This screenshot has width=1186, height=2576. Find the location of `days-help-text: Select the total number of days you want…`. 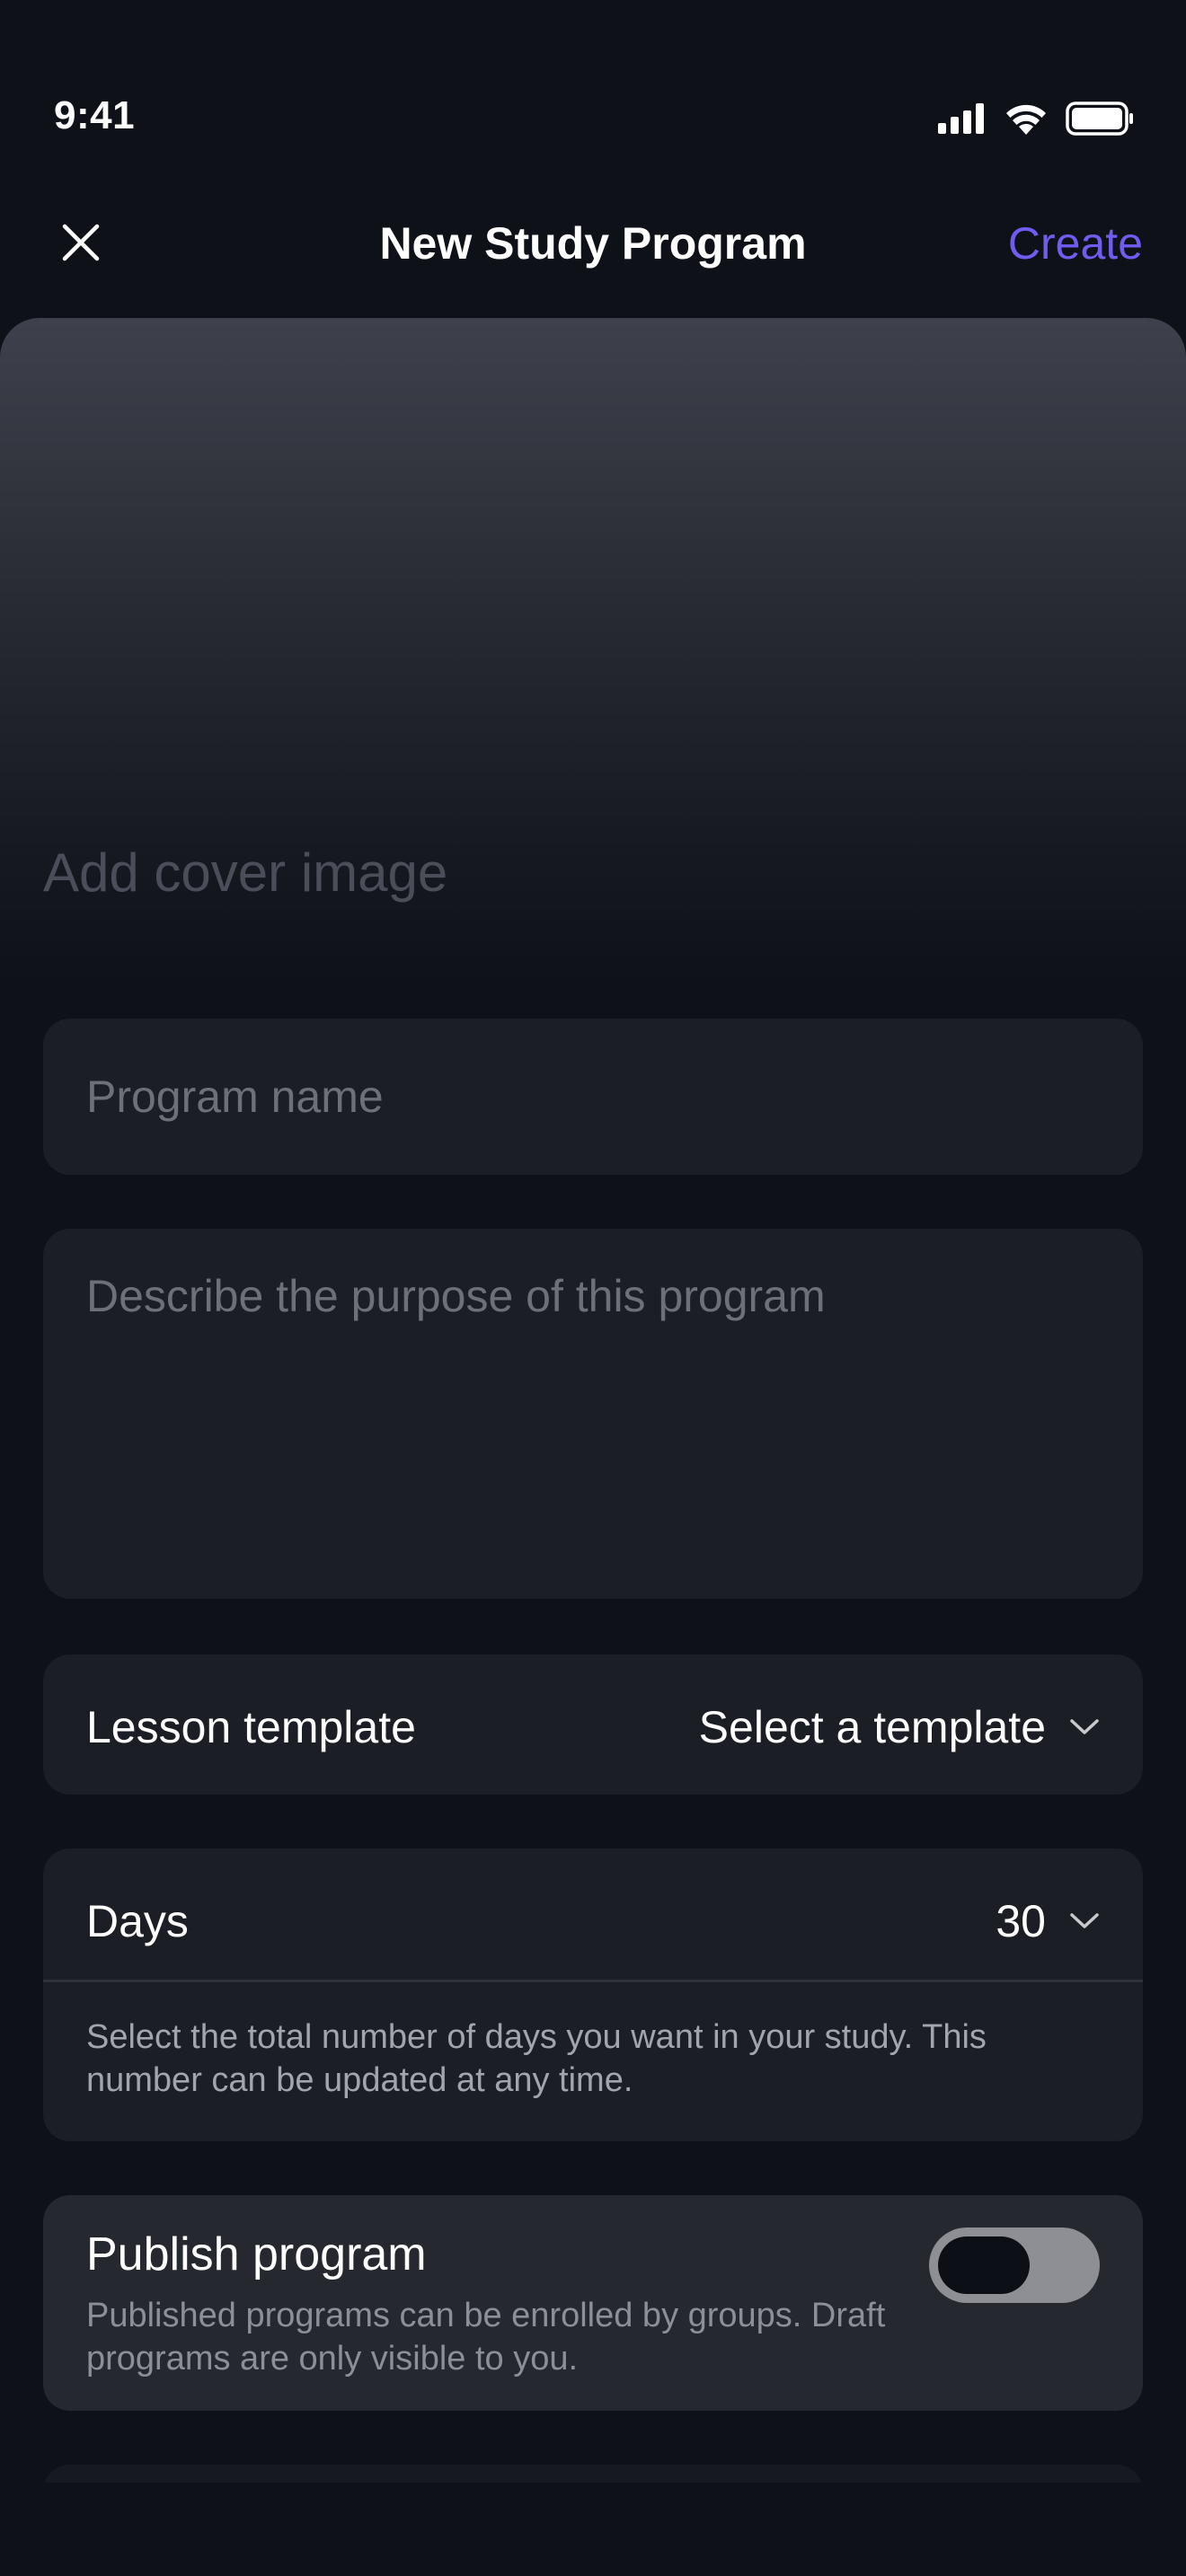

days-help-text: Select the total number of days you want… is located at coordinates (536, 2058).